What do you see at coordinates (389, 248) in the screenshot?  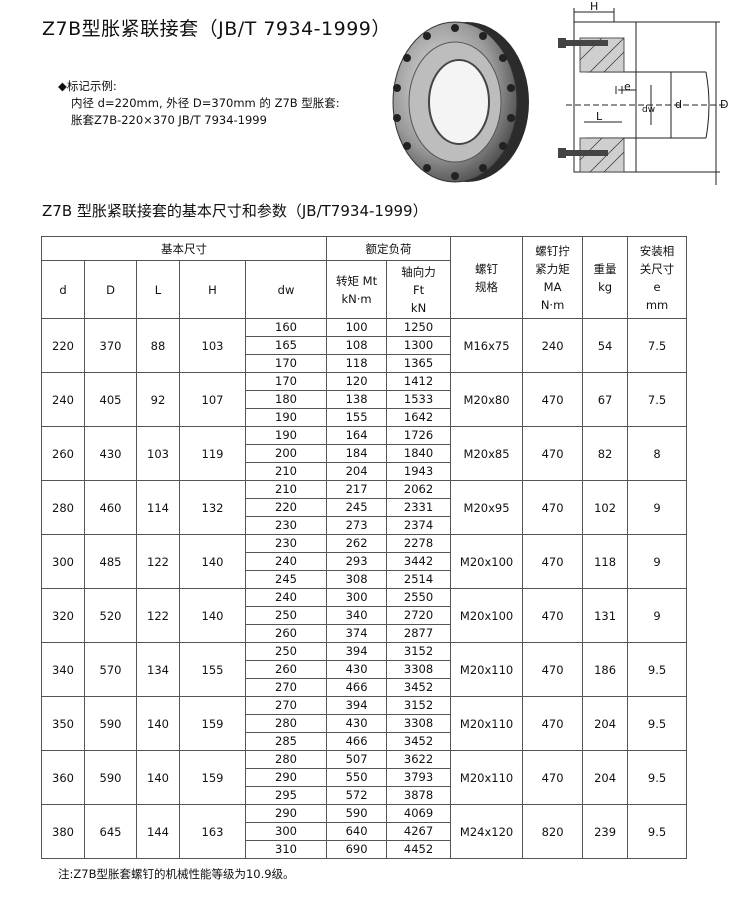 I see `header-rated-load: 额定负荷` at bounding box center [389, 248].